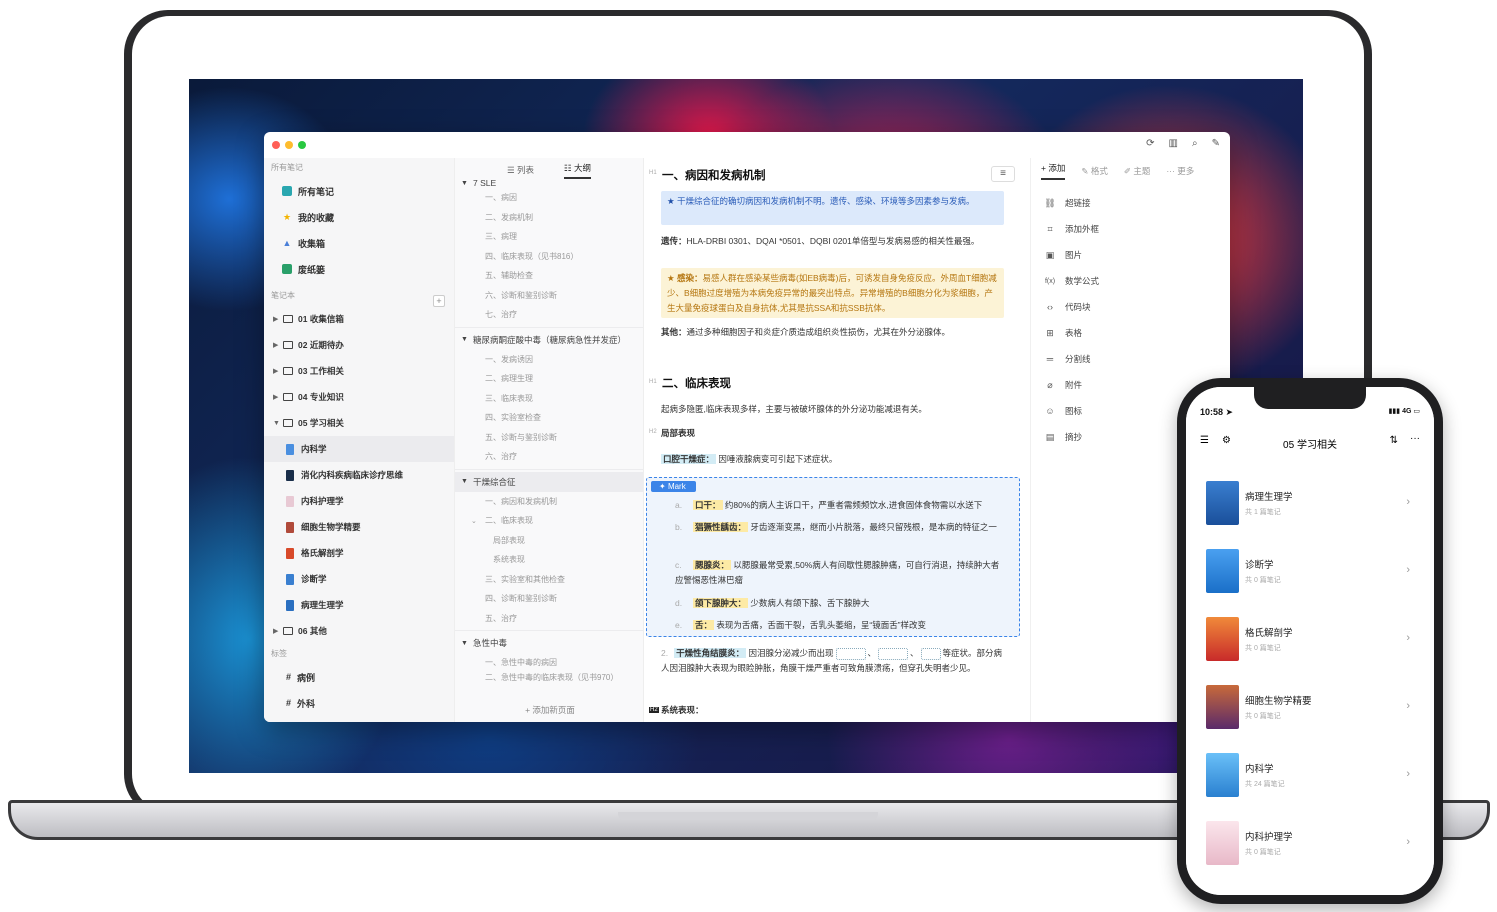 The width and height of the screenshot is (1497, 912). Describe the element at coordinates (577, 170) in the screenshot. I see `tab-outline: ☷ 大纲` at that location.